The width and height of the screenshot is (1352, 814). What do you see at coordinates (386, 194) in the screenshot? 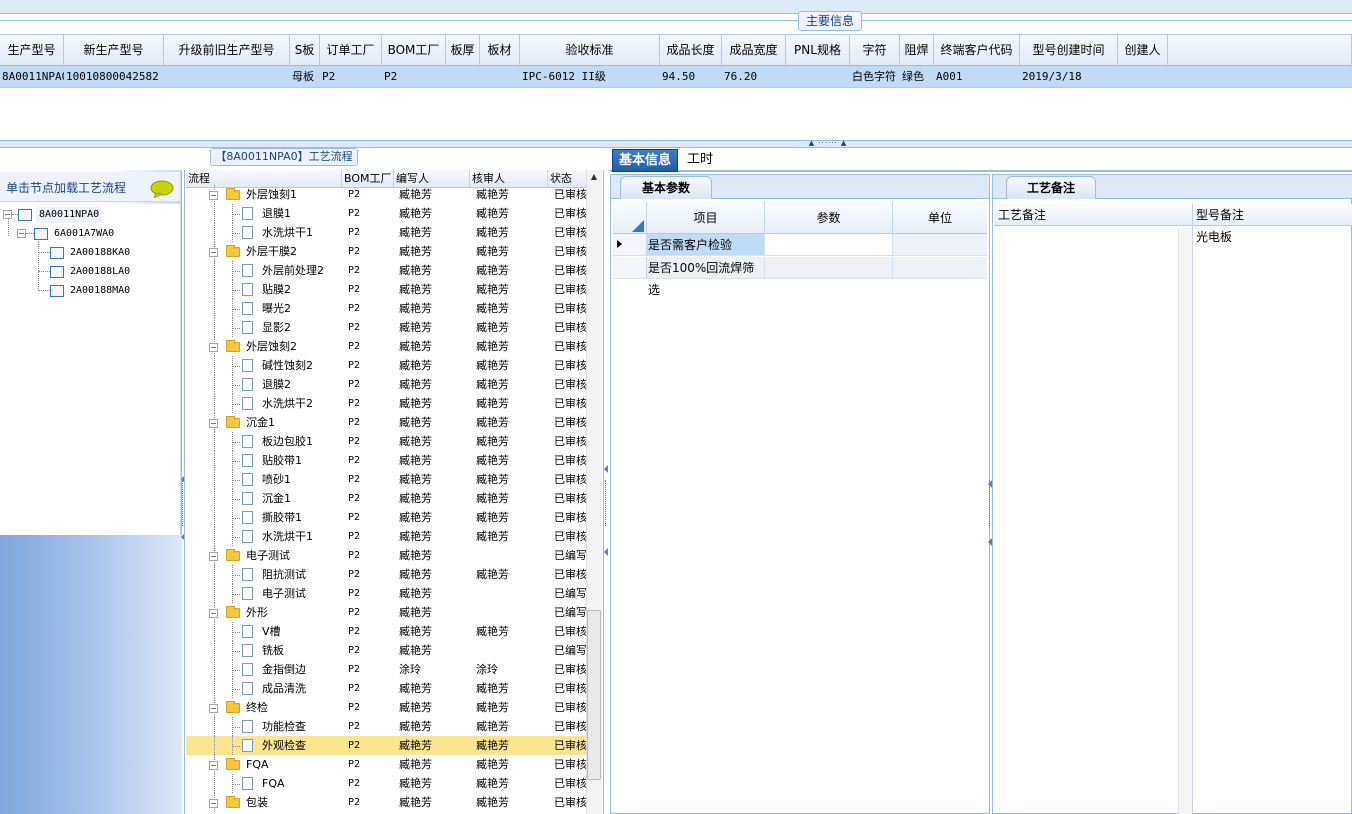
I see `process-row: − 外层蚀刻1 P2 臧艳芳 臧艳芳 已审核` at bounding box center [386, 194].